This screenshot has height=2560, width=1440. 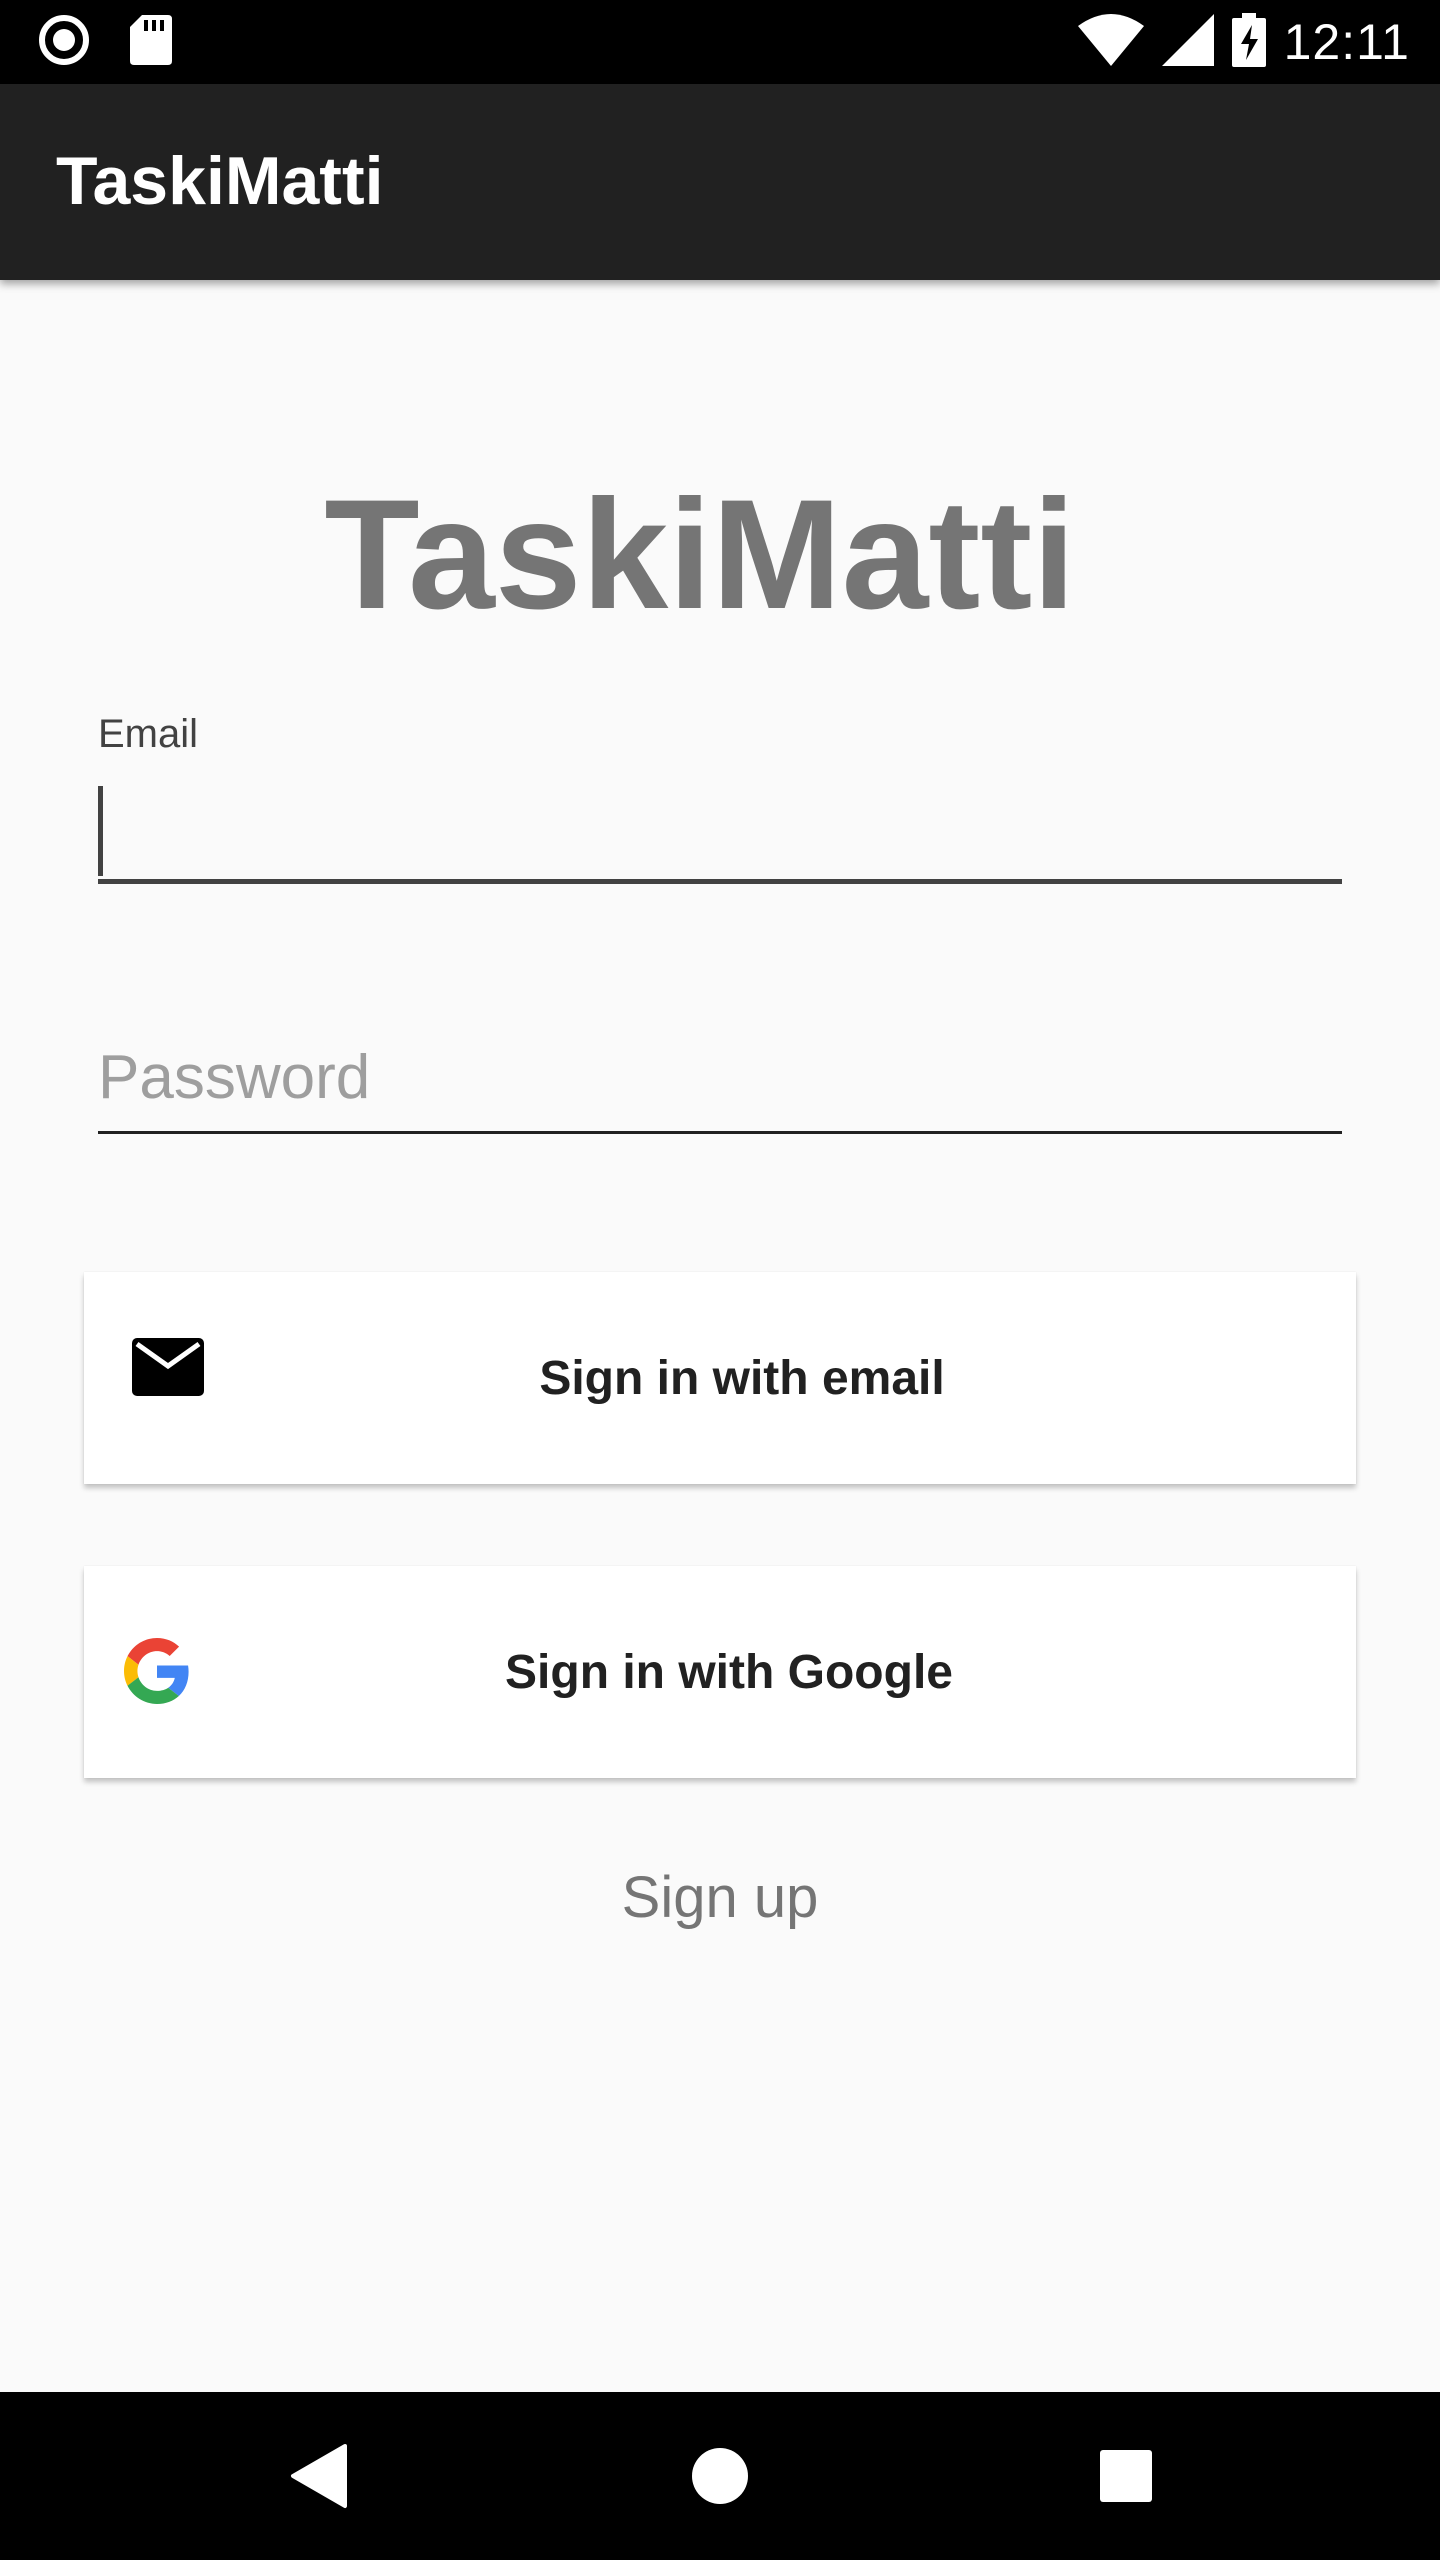 What do you see at coordinates (1187, 42) in the screenshot?
I see `signal-icon` at bounding box center [1187, 42].